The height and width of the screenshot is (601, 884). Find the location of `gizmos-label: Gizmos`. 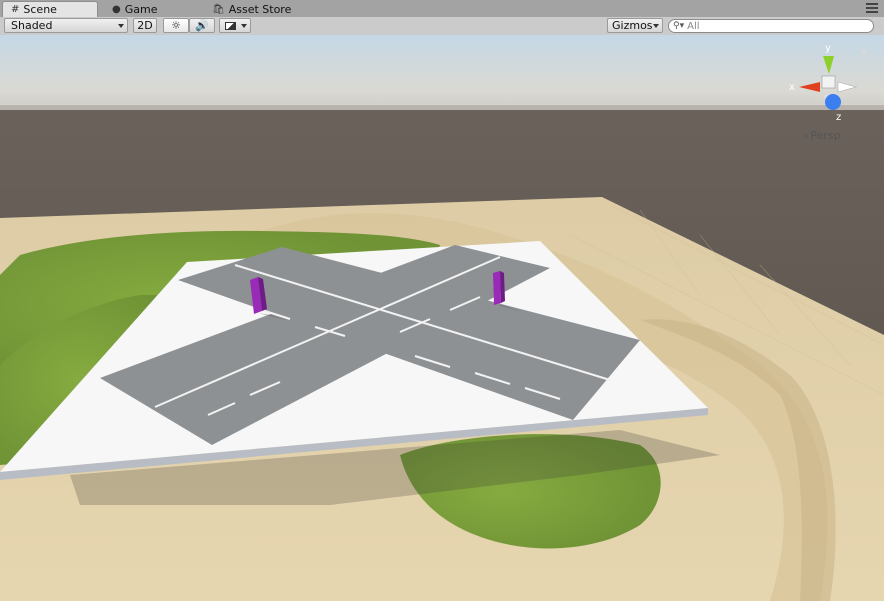

gizmos-label: Gizmos is located at coordinates (632, 25).